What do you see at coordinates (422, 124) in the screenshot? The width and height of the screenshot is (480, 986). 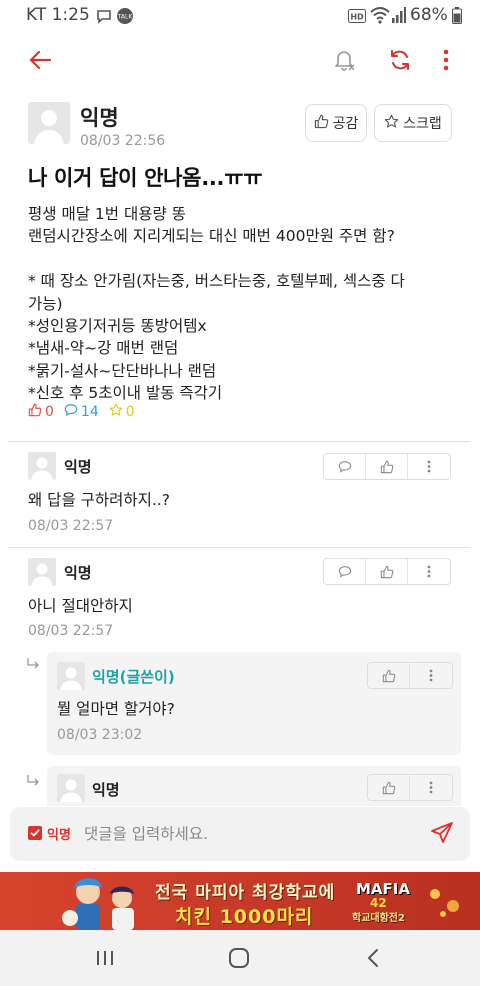 I see `scrap-button-label: 스크랩` at bounding box center [422, 124].